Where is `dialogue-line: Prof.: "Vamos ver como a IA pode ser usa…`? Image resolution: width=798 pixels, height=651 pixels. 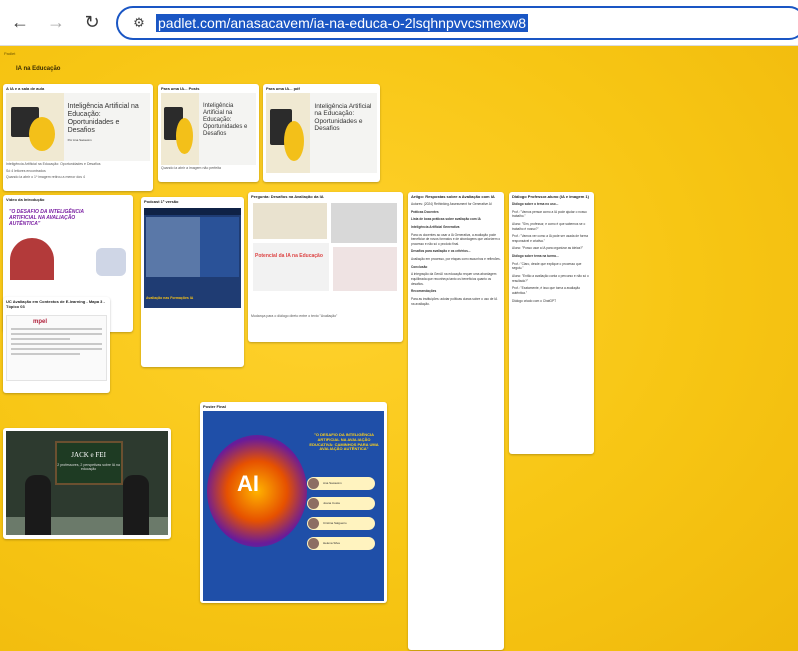
dialogue-line: Prof.: "Vamos ver como a IA pode ser usa… is located at coordinates (550, 238).